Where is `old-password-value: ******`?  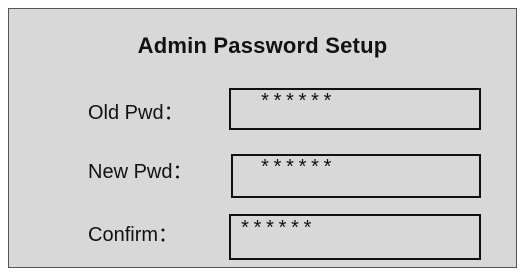
old-password-value: ****** is located at coordinates (297, 103).